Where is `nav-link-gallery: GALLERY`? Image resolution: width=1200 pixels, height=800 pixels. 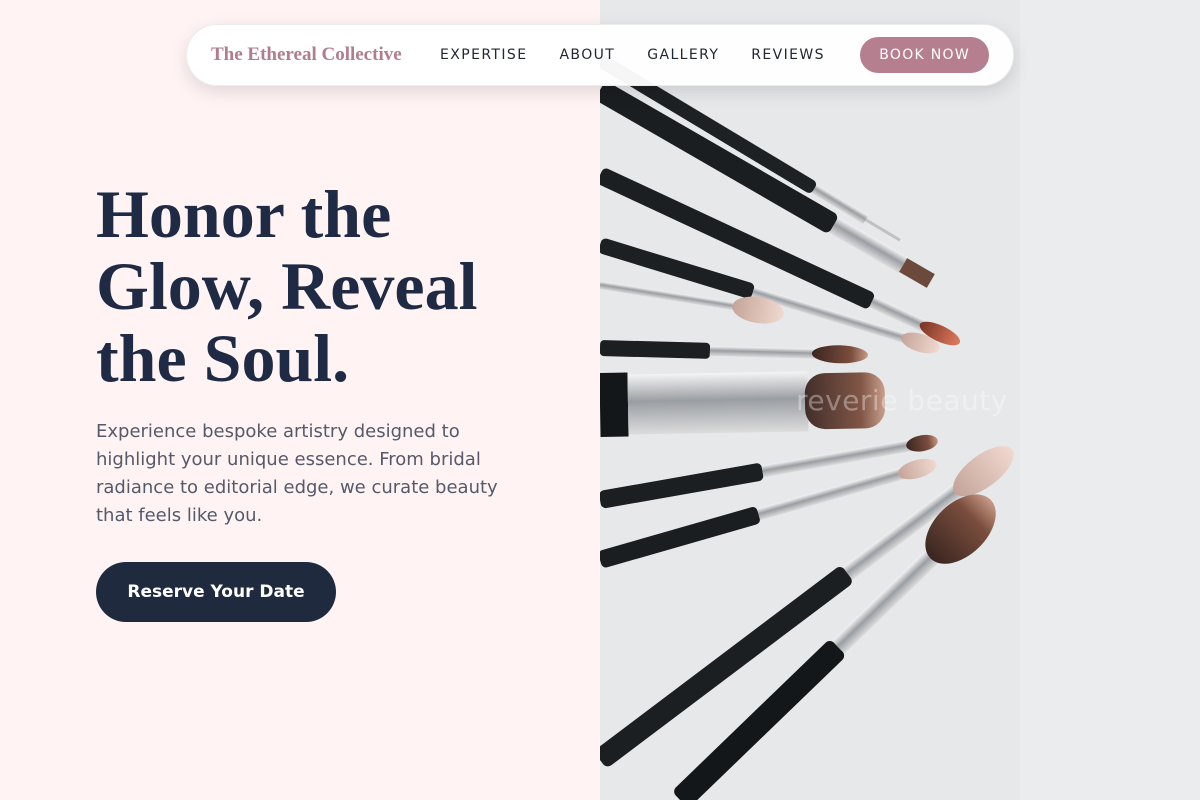
nav-link-gallery: GALLERY is located at coordinates (683, 55).